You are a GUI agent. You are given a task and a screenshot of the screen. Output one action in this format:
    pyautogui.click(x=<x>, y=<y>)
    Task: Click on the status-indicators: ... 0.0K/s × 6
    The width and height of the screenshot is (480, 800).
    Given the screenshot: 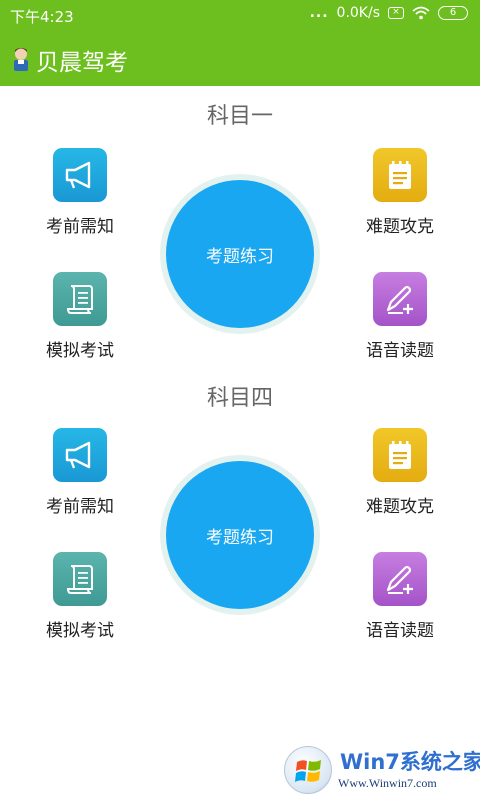 What is the action you would take?
    pyautogui.click(x=389, y=13)
    